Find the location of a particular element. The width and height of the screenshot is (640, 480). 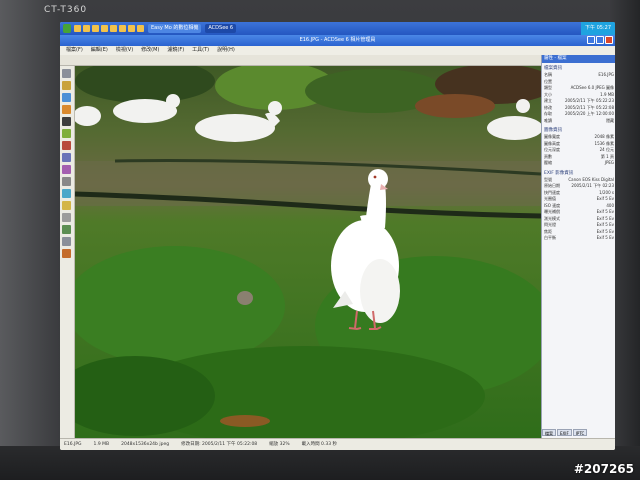

status-zoom: 縮放 32% is located at coordinates (279, 444).